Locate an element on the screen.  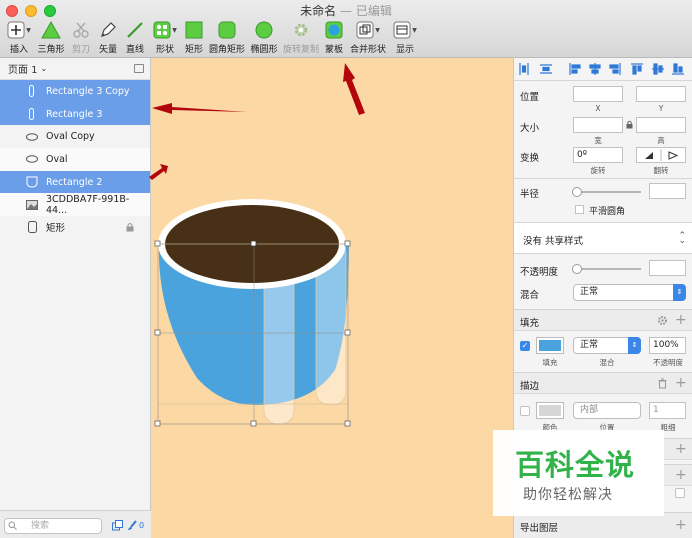
layer-rect: 矩形 is located at coordinates (75, 227).